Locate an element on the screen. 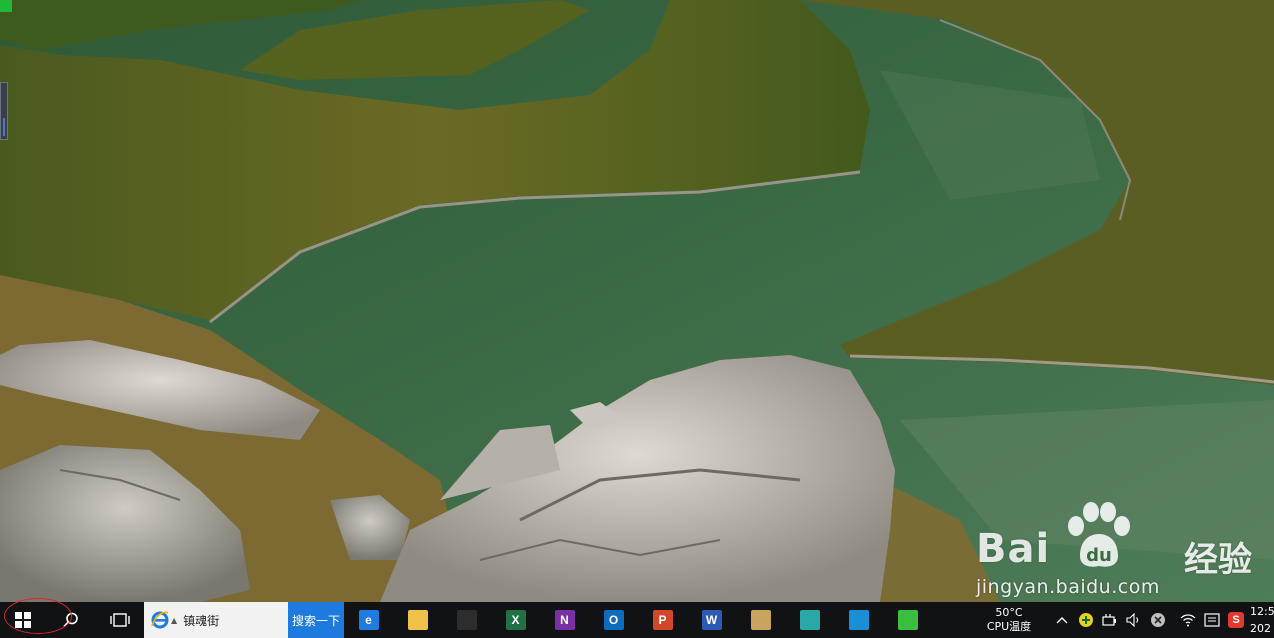 The width and height of the screenshot is (1274, 638). tray-indicator-corner is located at coordinates (6, 6).